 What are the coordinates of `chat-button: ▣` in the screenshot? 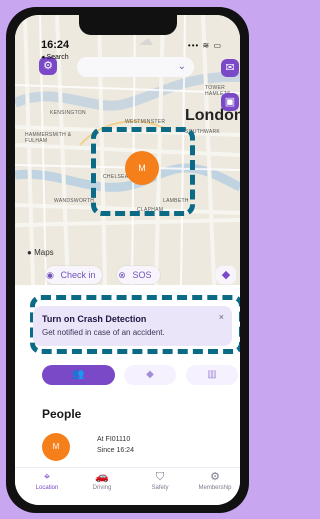 It's located at (230, 102).